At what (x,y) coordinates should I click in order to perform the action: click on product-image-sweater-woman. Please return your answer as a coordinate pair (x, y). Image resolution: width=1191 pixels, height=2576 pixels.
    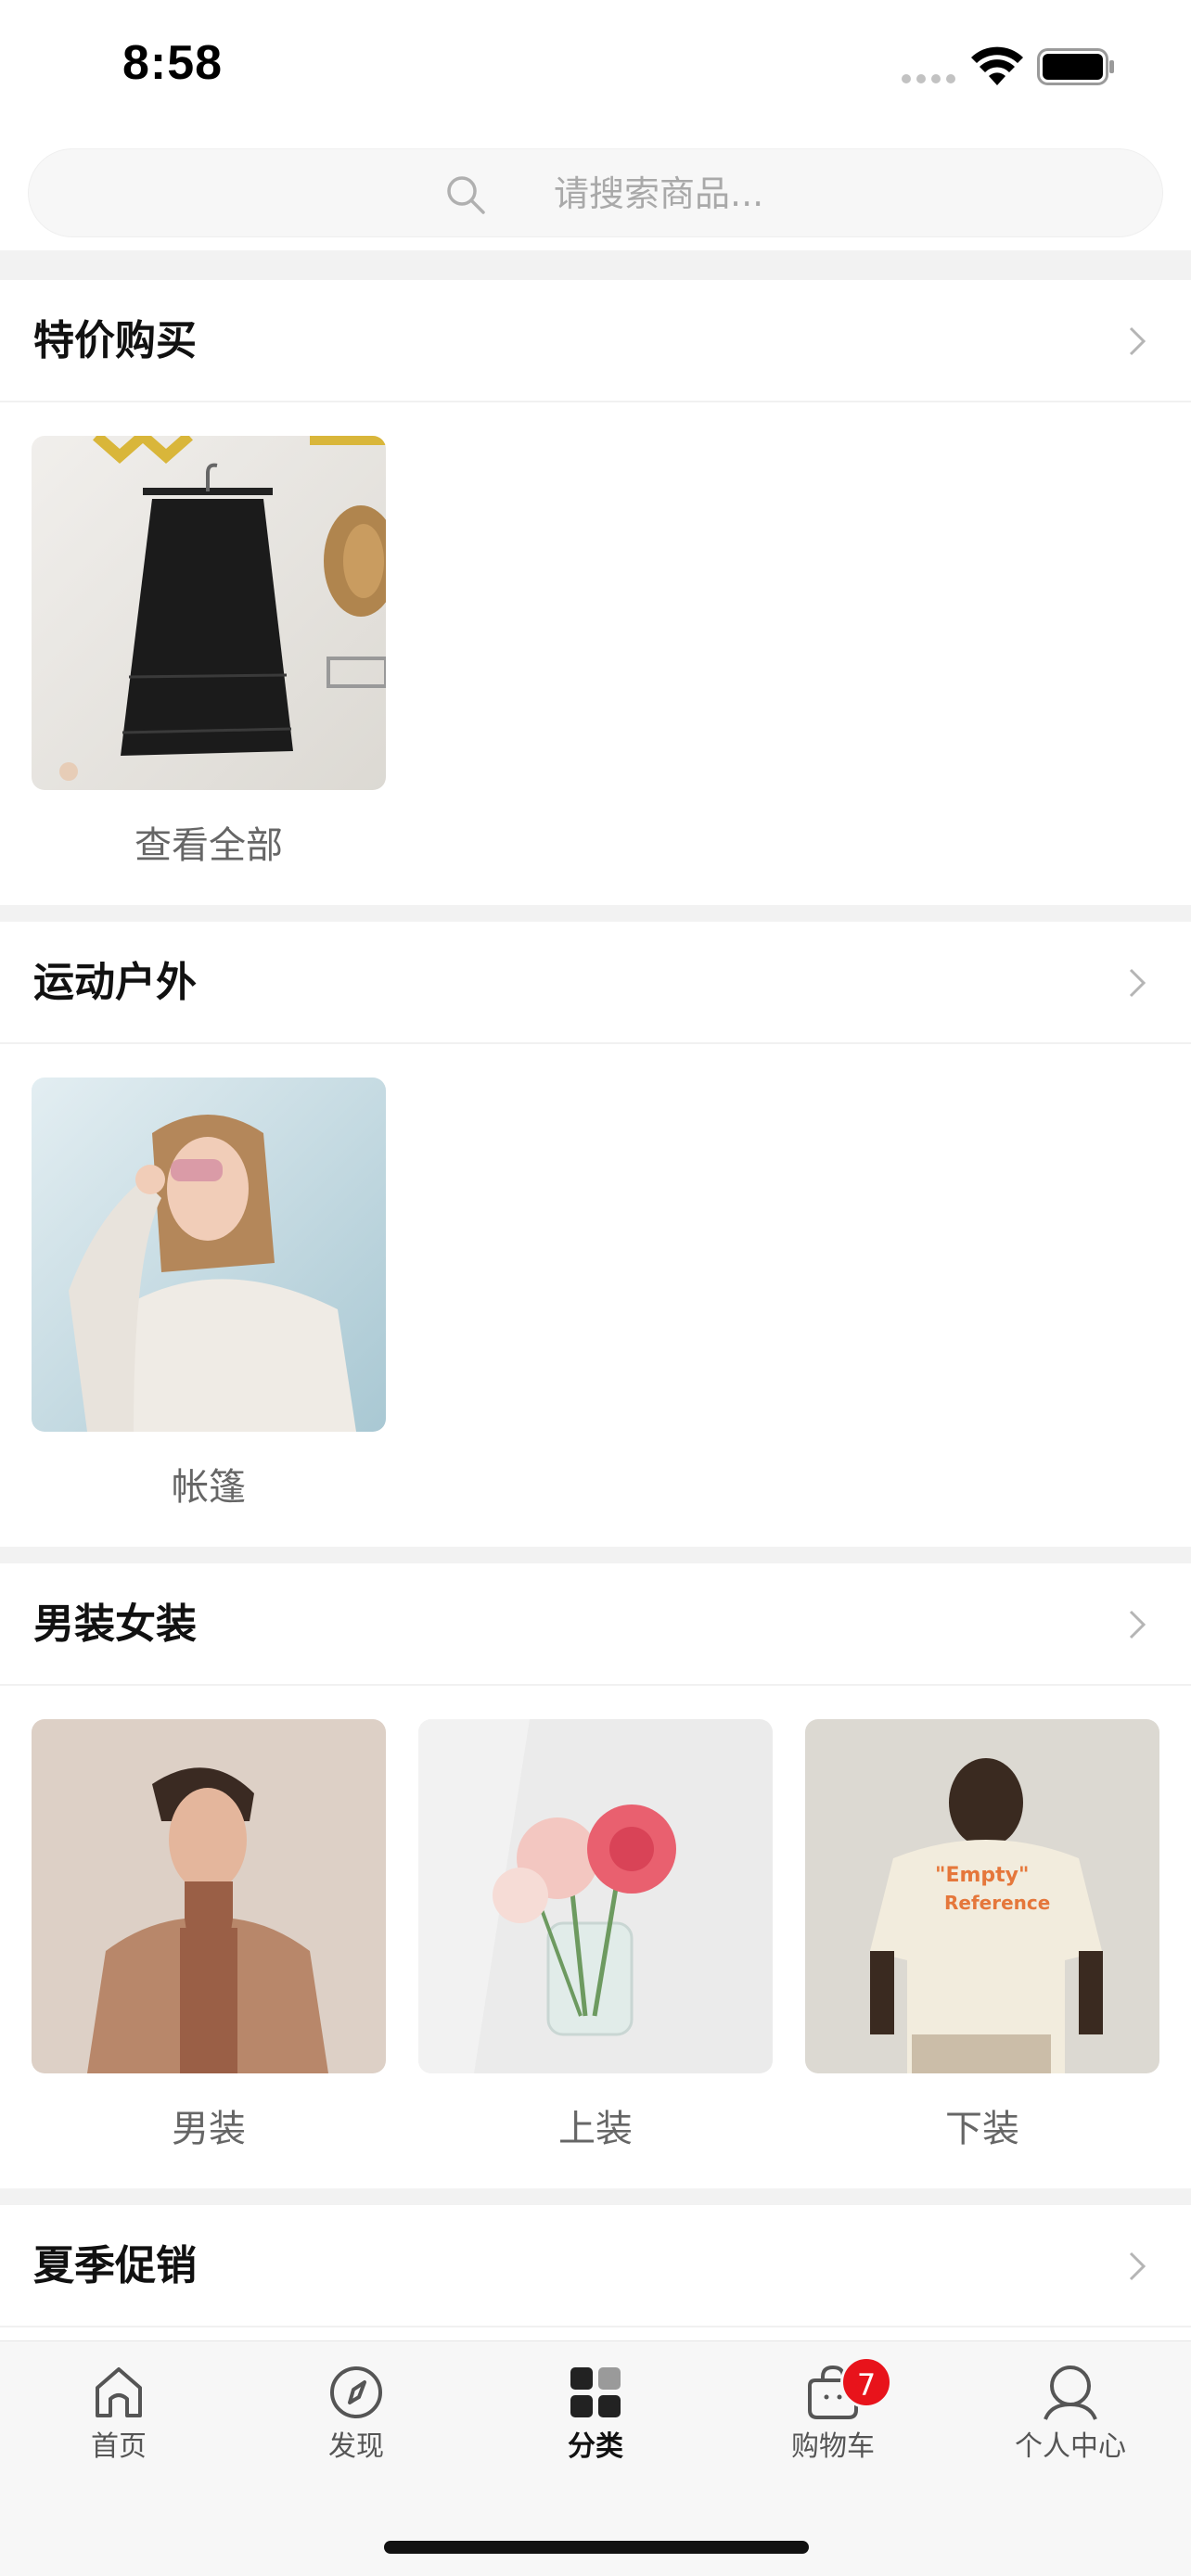
    Looking at the image, I should click on (209, 1255).